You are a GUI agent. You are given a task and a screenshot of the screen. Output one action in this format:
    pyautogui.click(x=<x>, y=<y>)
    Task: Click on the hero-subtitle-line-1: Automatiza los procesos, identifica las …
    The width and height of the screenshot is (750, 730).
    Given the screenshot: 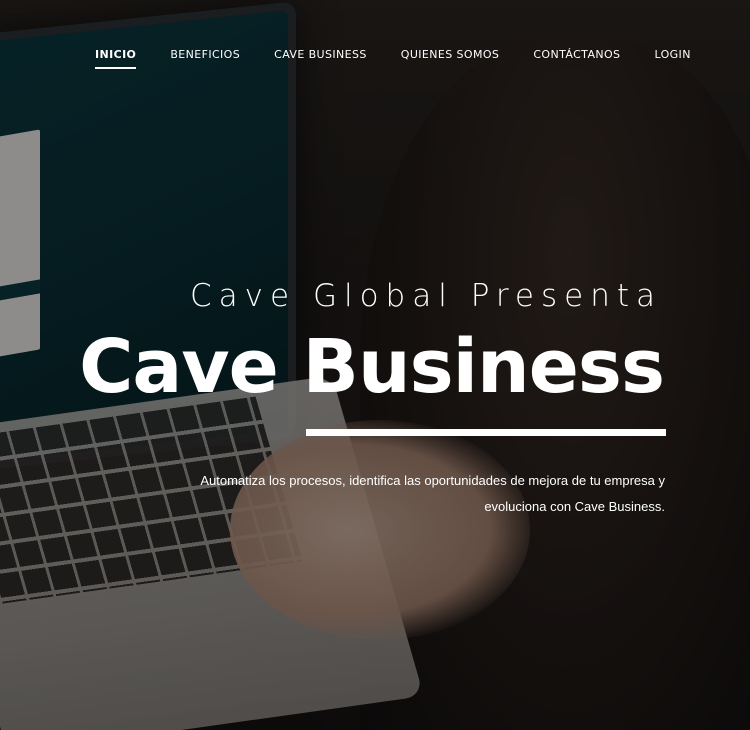 What is the action you would take?
    pyautogui.click(x=432, y=480)
    